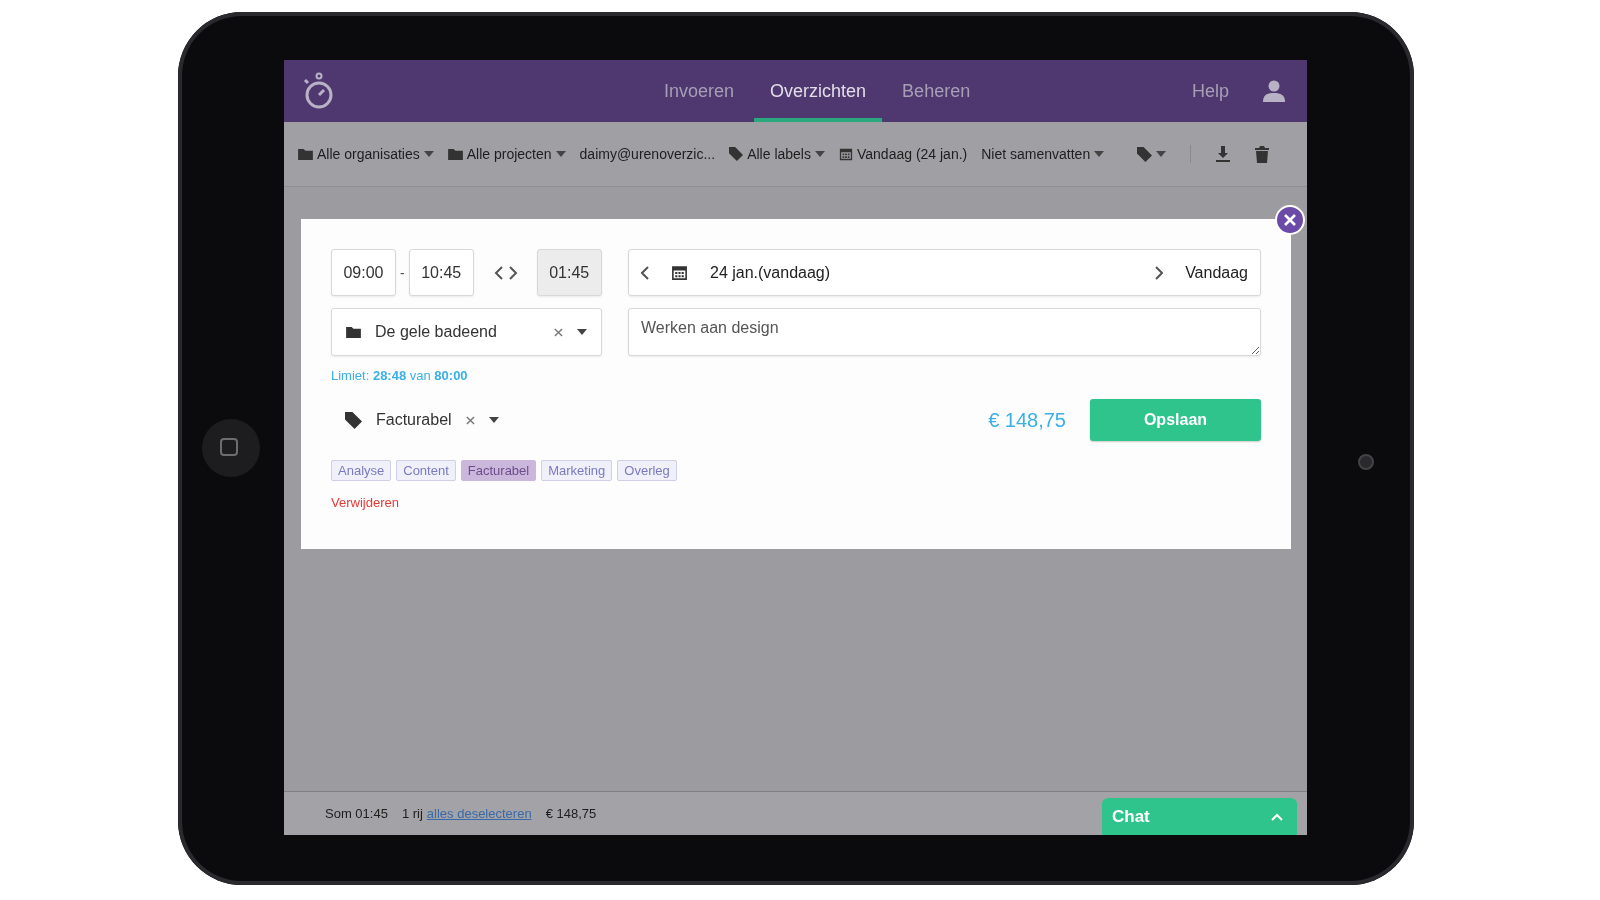 Image resolution: width=1600 pixels, height=900 pixels. I want to click on label-menu-button, so click(1151, 154).